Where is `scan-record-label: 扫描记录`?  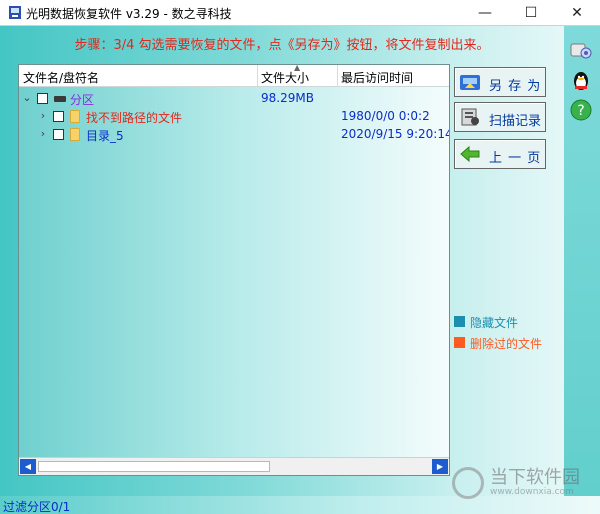
scan-record-label: 扫描记录 is located at coordinates (515, 121).